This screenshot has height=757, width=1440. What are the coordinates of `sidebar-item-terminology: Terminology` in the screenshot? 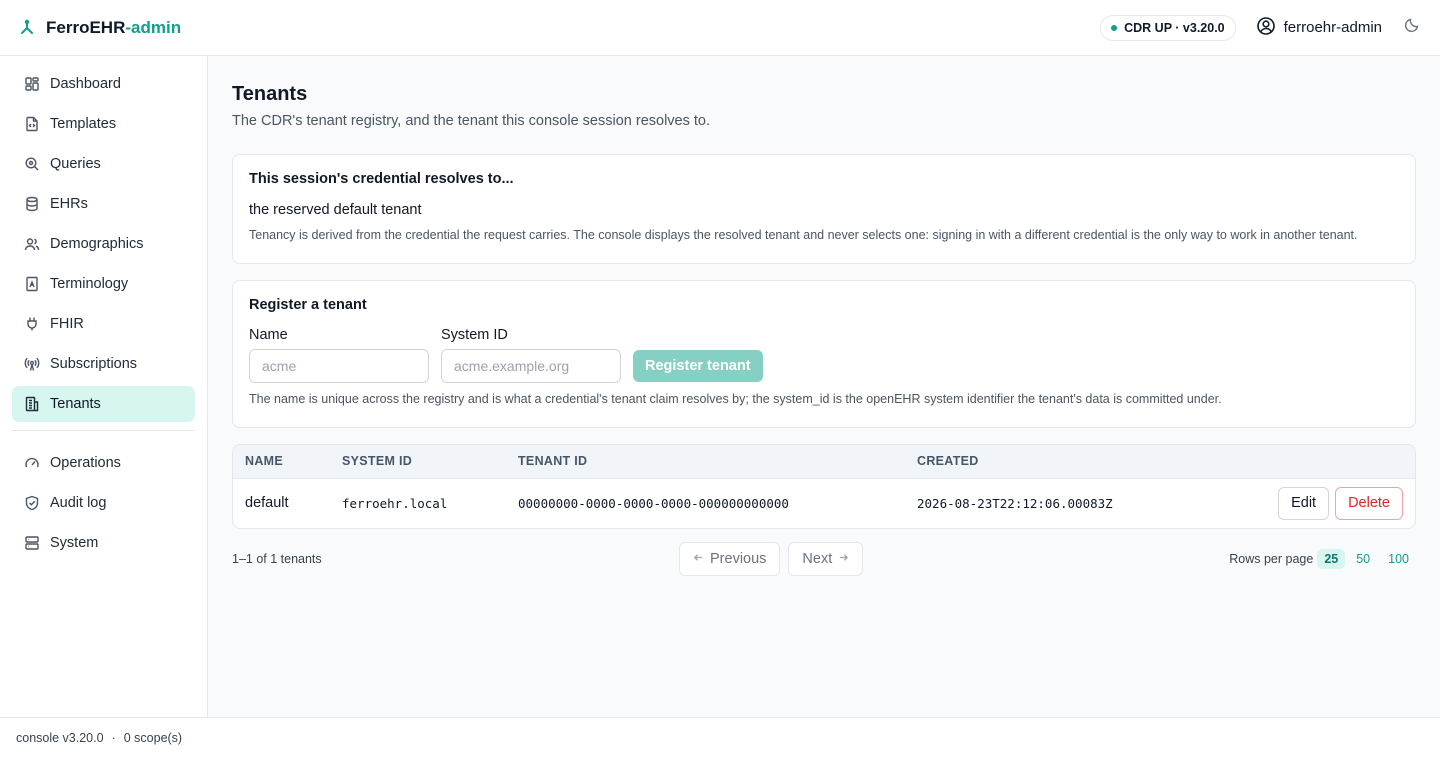 It's located at (103, 284).